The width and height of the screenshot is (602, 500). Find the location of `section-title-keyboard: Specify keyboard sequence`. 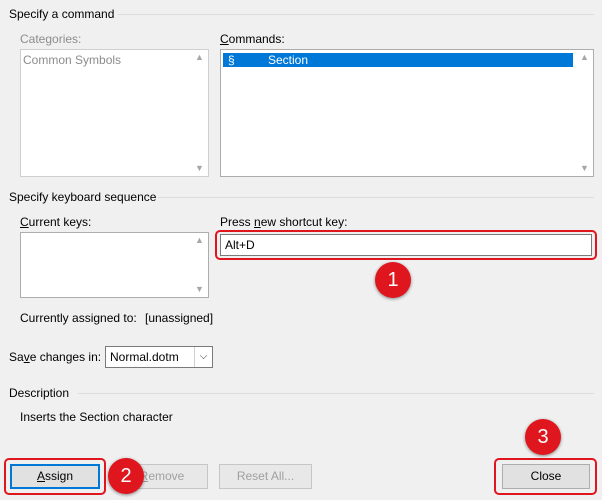

section-title-keyboard: Specify keyboard sequence is located at coordinates (83, 197).